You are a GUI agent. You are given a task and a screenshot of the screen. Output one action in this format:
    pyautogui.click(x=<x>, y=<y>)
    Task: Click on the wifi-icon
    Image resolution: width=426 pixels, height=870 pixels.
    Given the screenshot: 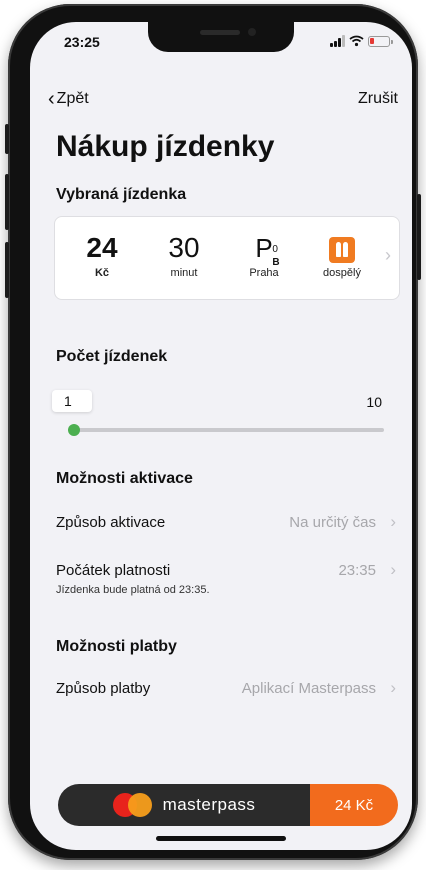 What is the action you would take?
    pyautogui.click(x=356, y=41)
    